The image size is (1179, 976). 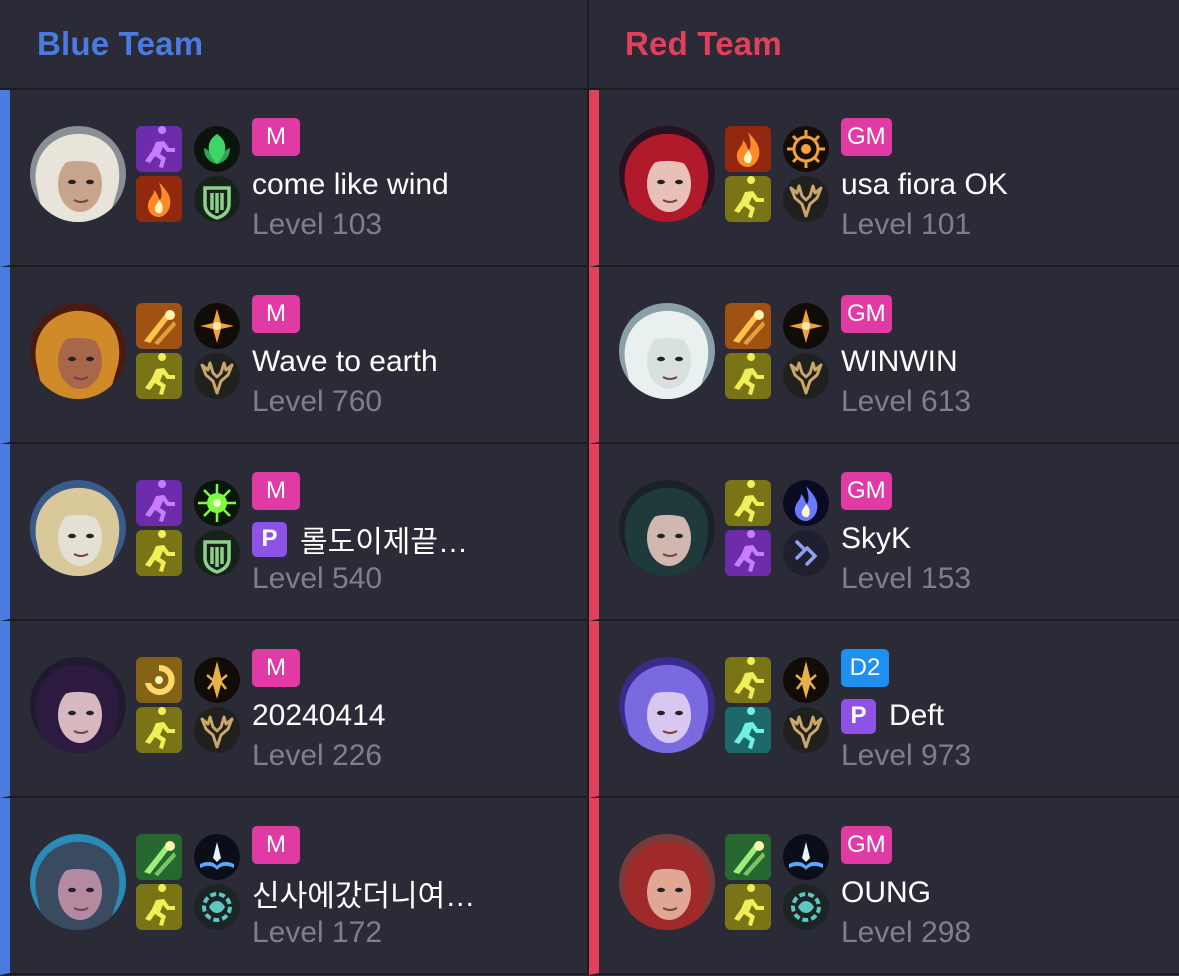 What do you see at coordinates (317, 401) in the screenshot?
I see `player-level: Level 760` at bounding box center [317, 401].